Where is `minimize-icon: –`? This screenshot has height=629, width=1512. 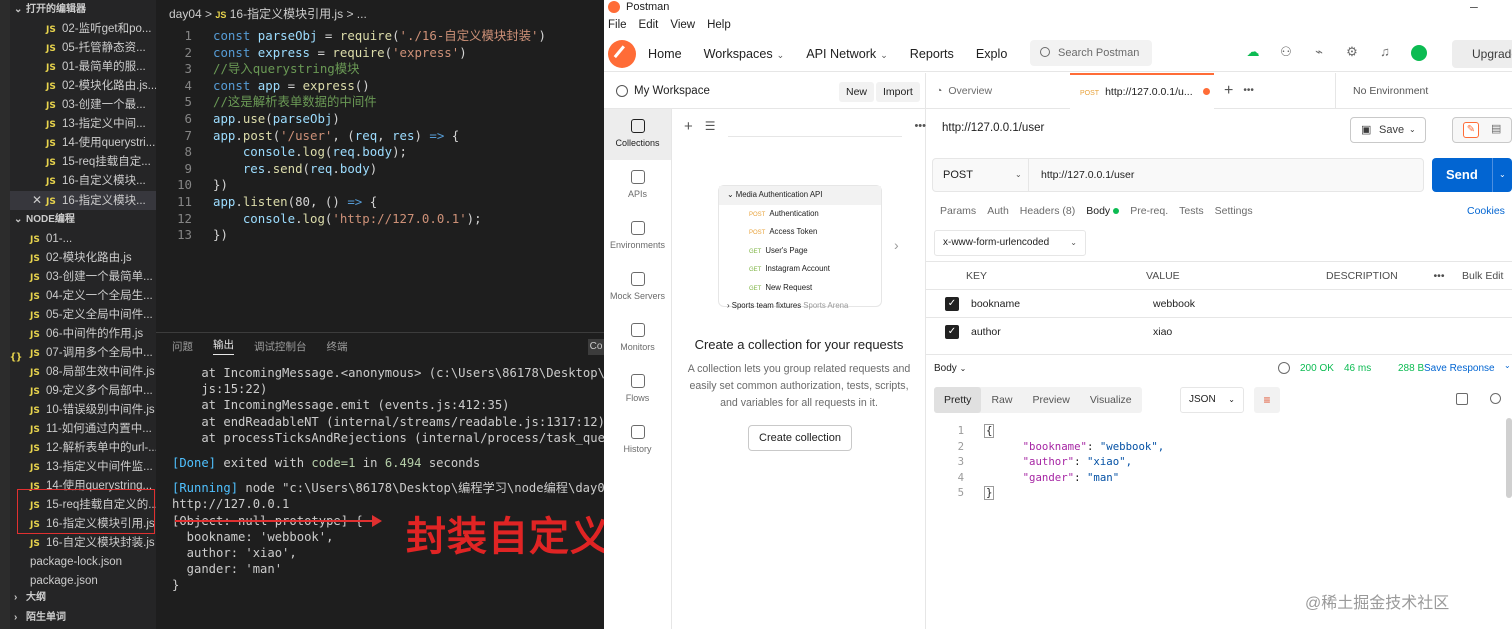
minimize-icon: – is located at coordinates (1474, 7).